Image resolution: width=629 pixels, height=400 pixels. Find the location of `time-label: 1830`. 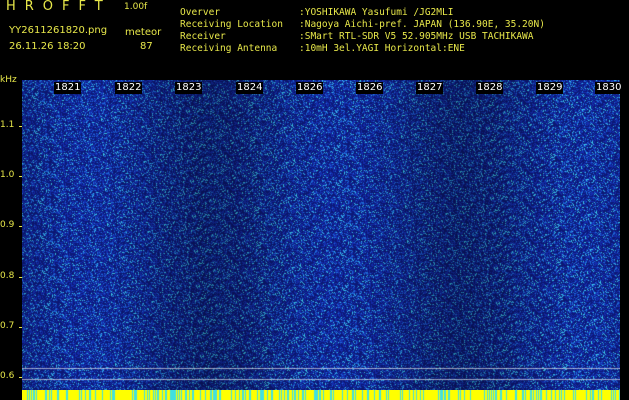

time-label: 1830 is located at coordinates (609, 88).